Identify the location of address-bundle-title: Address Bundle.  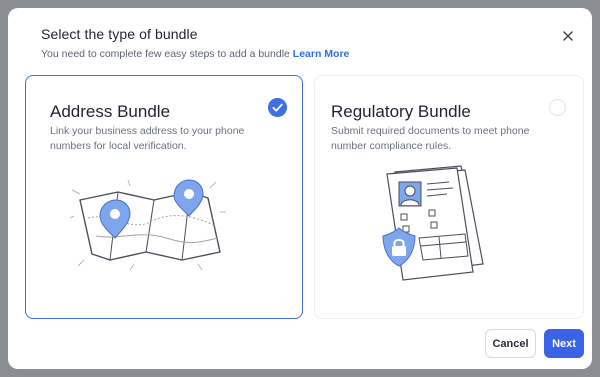
(110, 111).